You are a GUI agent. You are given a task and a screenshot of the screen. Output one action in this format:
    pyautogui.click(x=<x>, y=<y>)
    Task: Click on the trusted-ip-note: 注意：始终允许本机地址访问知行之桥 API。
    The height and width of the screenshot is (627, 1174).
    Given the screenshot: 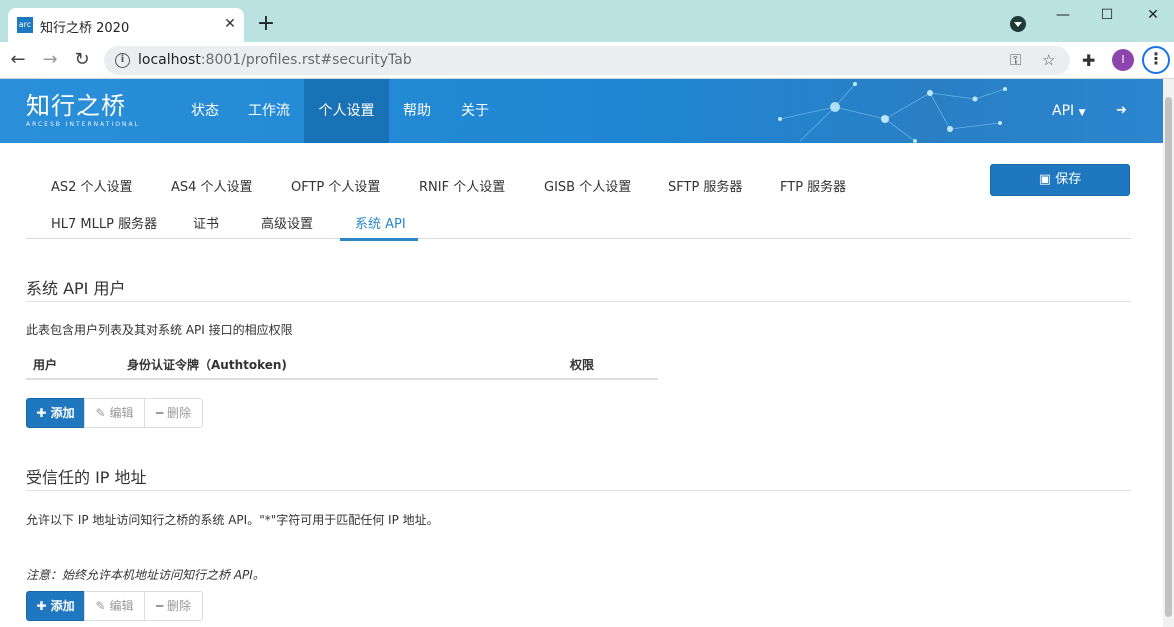 What is the action you would take?
    pyautogui.click(x=145, y=575)
    